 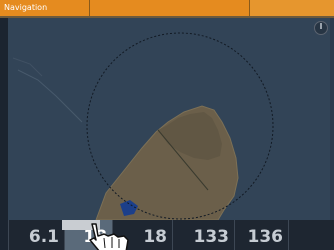 I want to click on data-cell-value: 136, so click(x=266, y=238).